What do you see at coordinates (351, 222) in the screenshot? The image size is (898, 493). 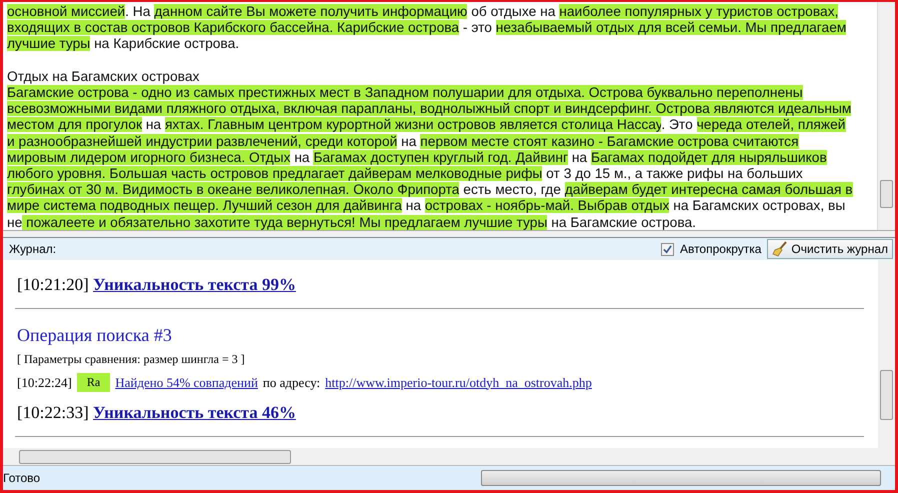 I see `text-line: не пожалеете и обязательно захотите туда вернуться! Мы предлагаем лучшие туры на Багамские острова.` at bounding box center [351, 222].